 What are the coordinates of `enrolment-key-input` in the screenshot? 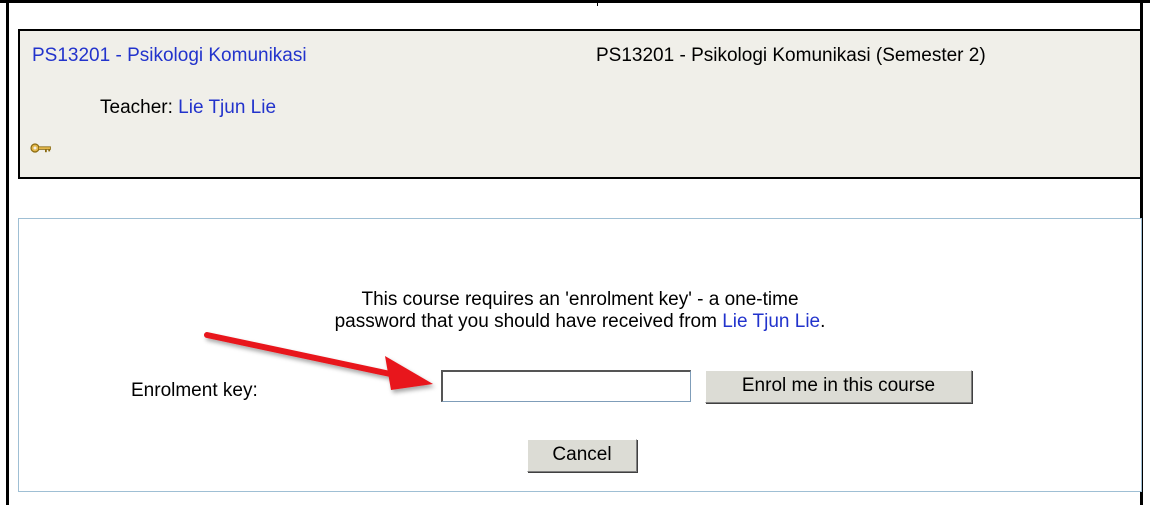 It's located at (566, 386).